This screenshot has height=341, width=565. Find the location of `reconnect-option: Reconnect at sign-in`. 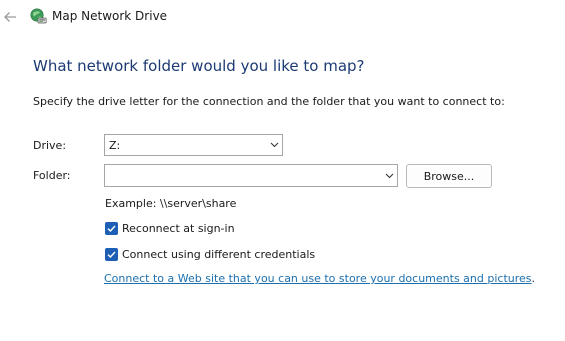

reconnect-option: Reconnect at sign-in is located at coordinates (170, 228).